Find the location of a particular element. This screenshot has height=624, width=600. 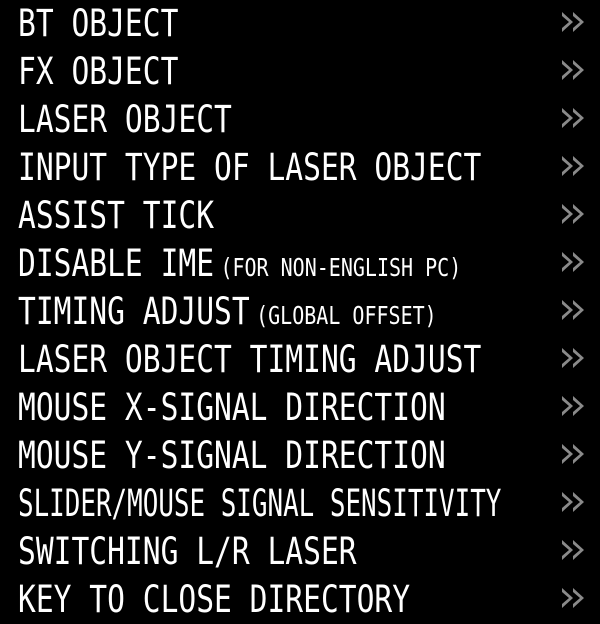

menu-item-label: MOUSE X-SIGNAL DIRECTION is located at coordinates (232, 407).